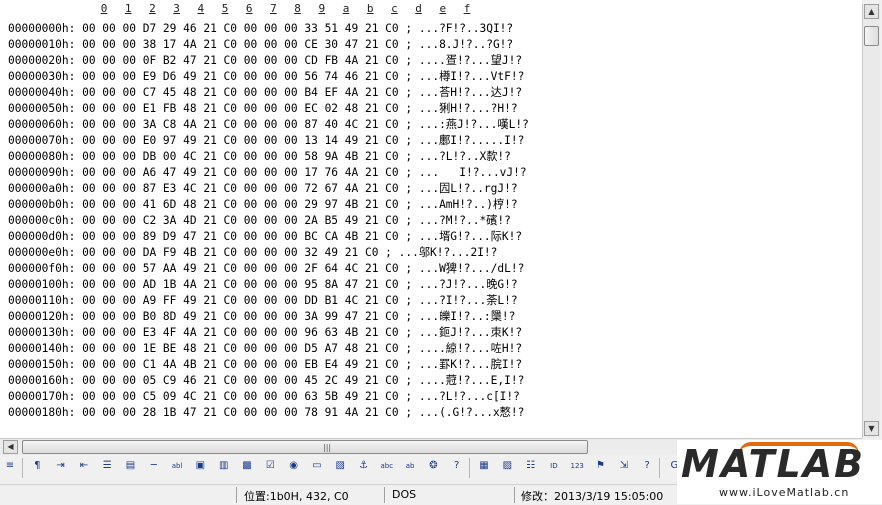  I want to click on column-label: 6, so click(249, 8).